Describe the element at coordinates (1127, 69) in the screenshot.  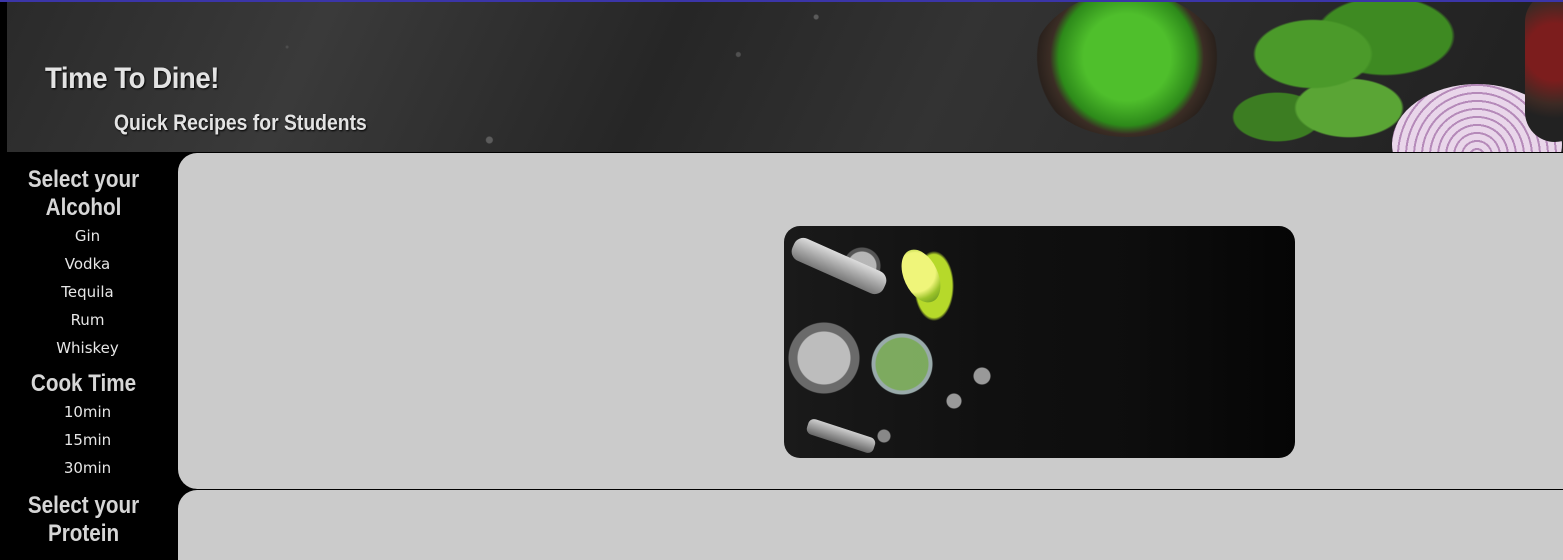
I see `herb-bowl-image` at that location.